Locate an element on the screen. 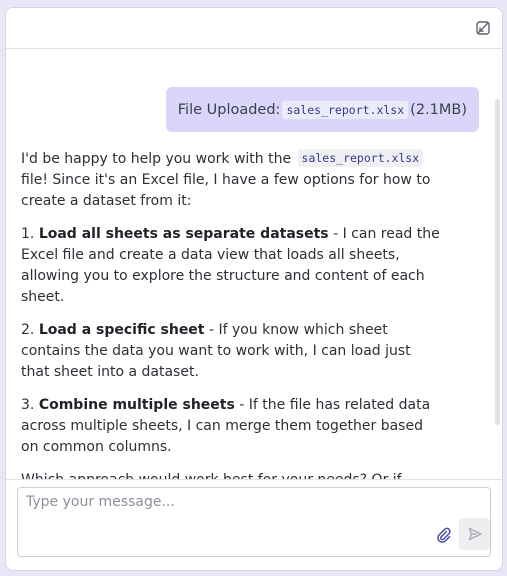  uploaded-filename: sales_report.xlsx is located at coordinates (345, 109).